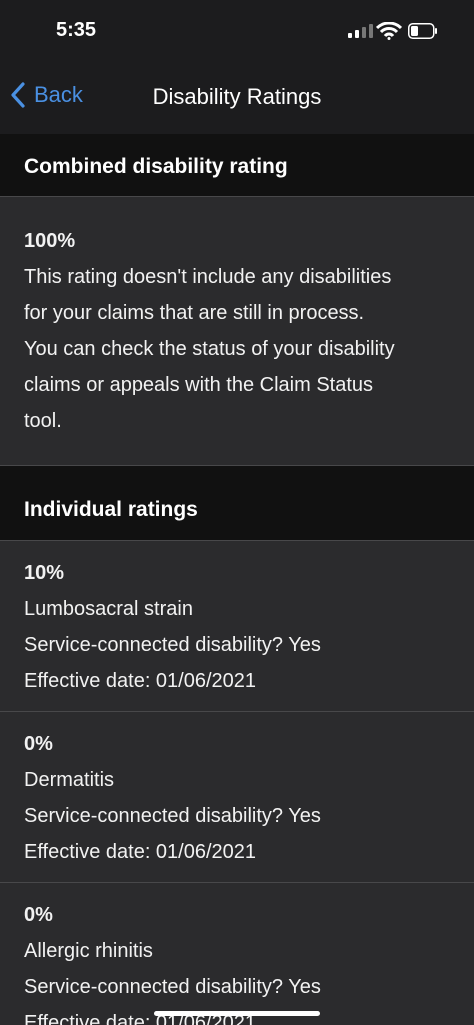  What do you see at coordinates (389, 31) in the screenshot?
I see `wifi-icon` at bounding box center [389, 31].